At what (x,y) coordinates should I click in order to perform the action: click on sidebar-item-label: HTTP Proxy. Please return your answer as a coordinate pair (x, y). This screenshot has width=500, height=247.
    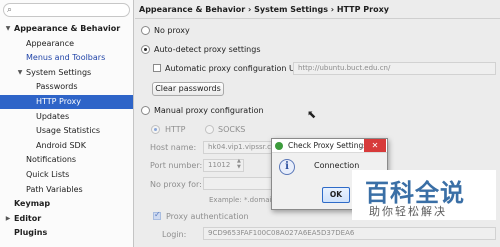
    Looking at the image, I should click on (58, 101).